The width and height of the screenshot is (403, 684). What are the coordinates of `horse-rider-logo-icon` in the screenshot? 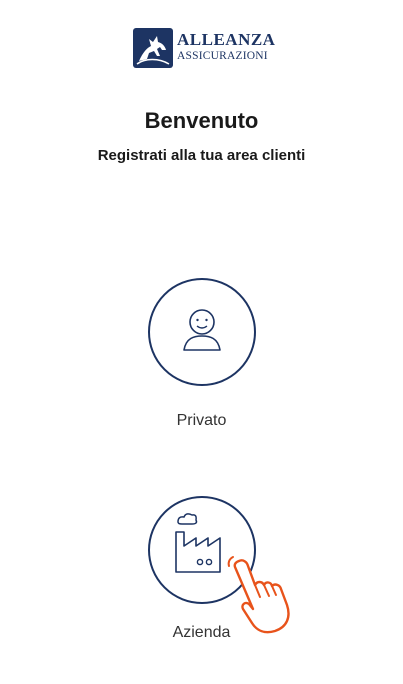 It's located at (153, 48).